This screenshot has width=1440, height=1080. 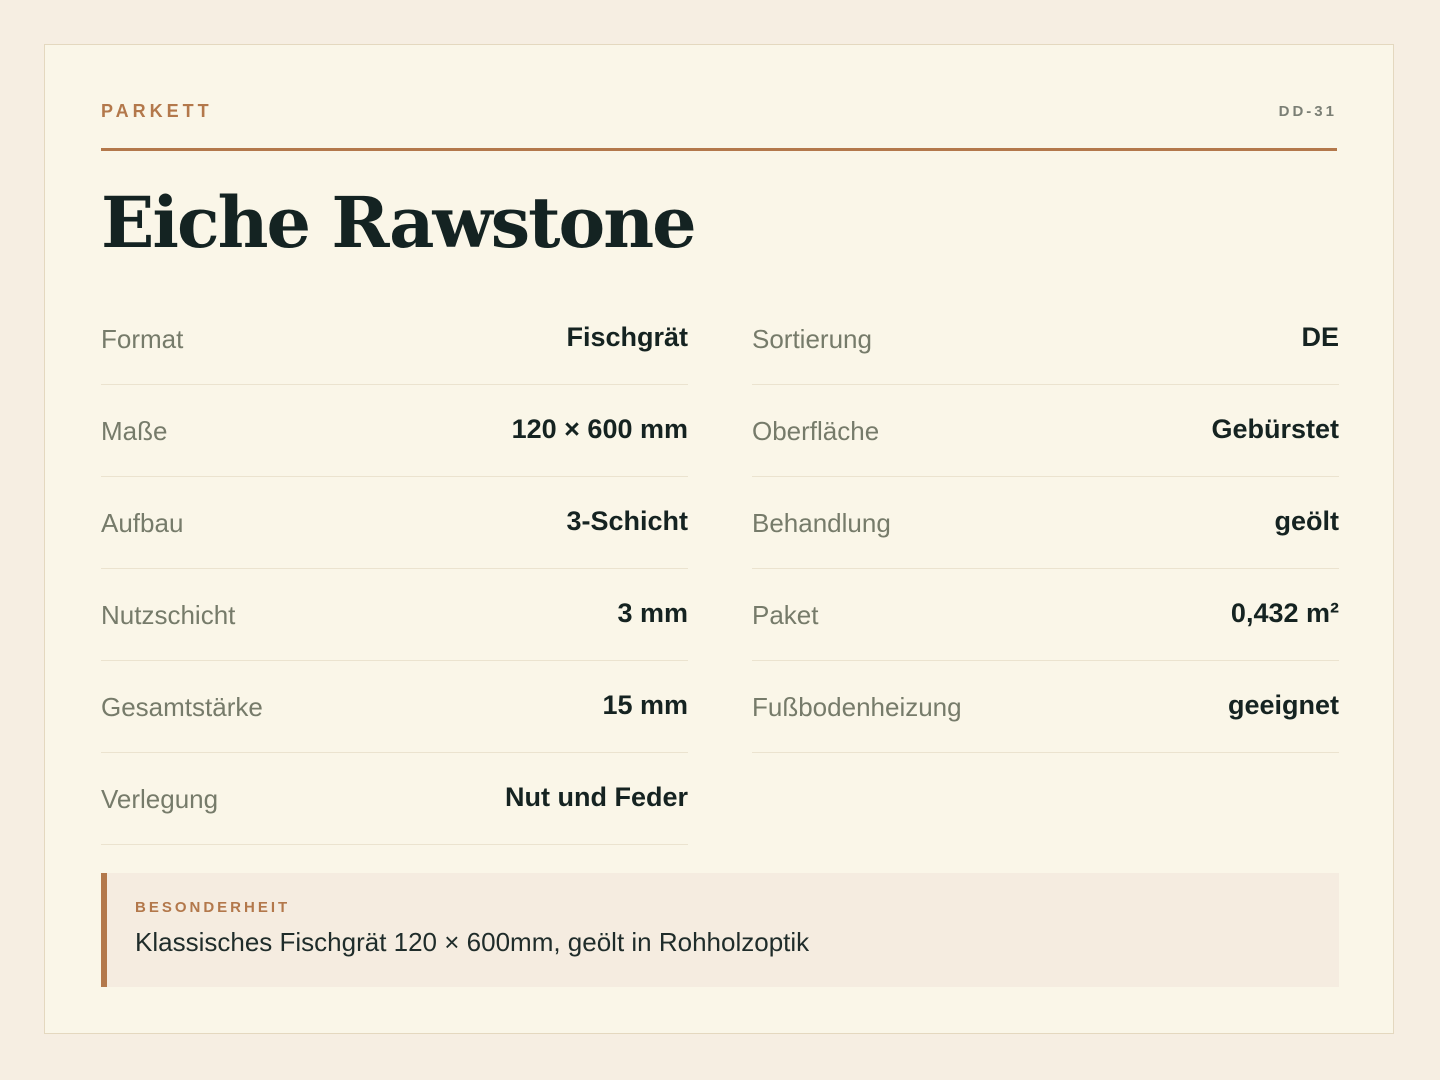 I want to click on spec-value: Gebürstet, so click(x=1275, y=429).